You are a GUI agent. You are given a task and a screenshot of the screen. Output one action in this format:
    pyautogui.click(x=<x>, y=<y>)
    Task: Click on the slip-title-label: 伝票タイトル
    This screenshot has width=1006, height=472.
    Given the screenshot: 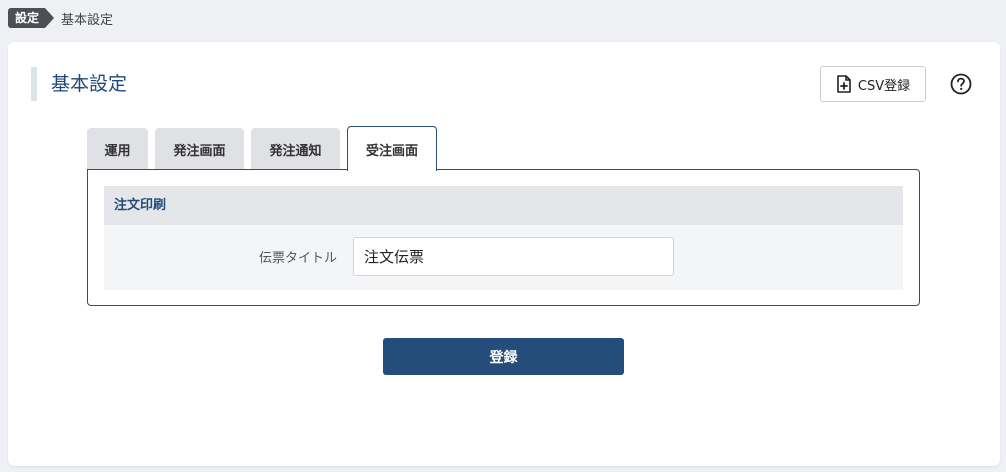 What is the action you would take?
    pyautogui.click(x=297, y=258)
    